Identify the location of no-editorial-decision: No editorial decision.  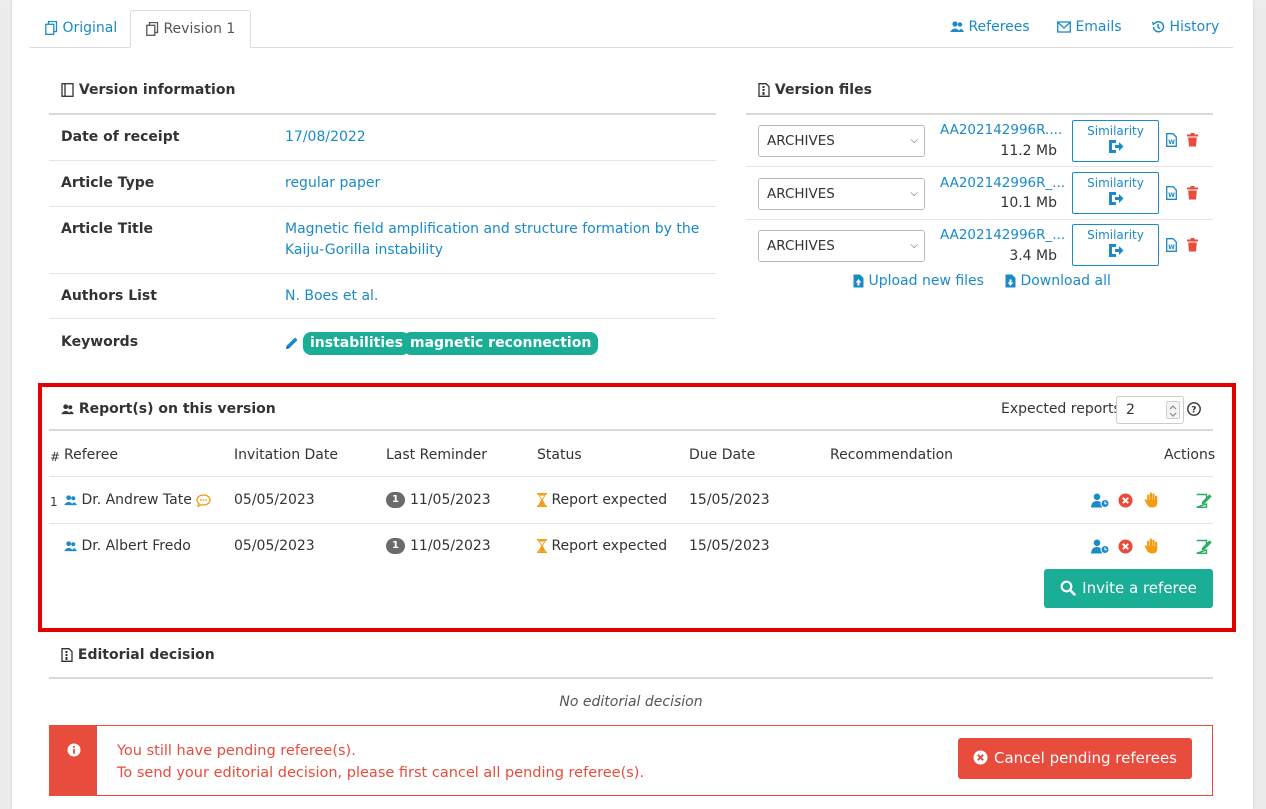
(631, 702).